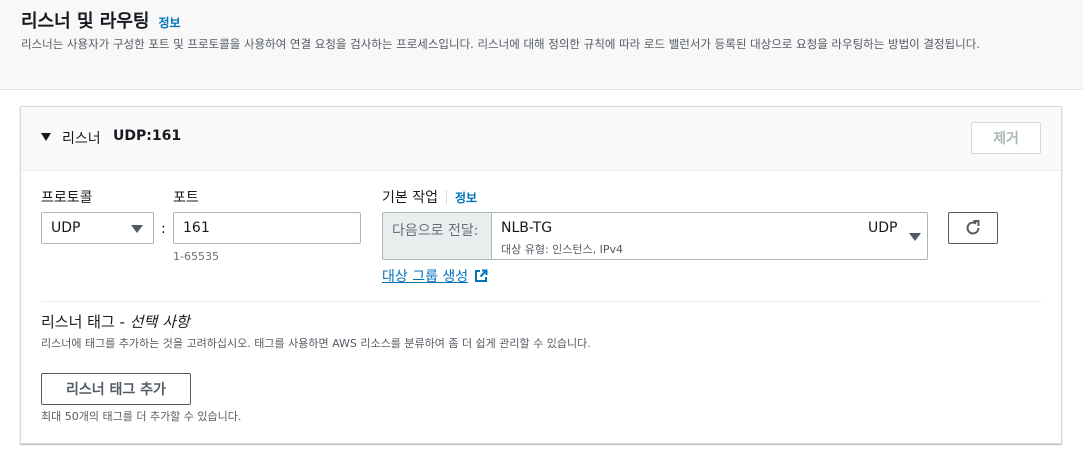  I want to click on port-input-value: 161, so click(196, 228).